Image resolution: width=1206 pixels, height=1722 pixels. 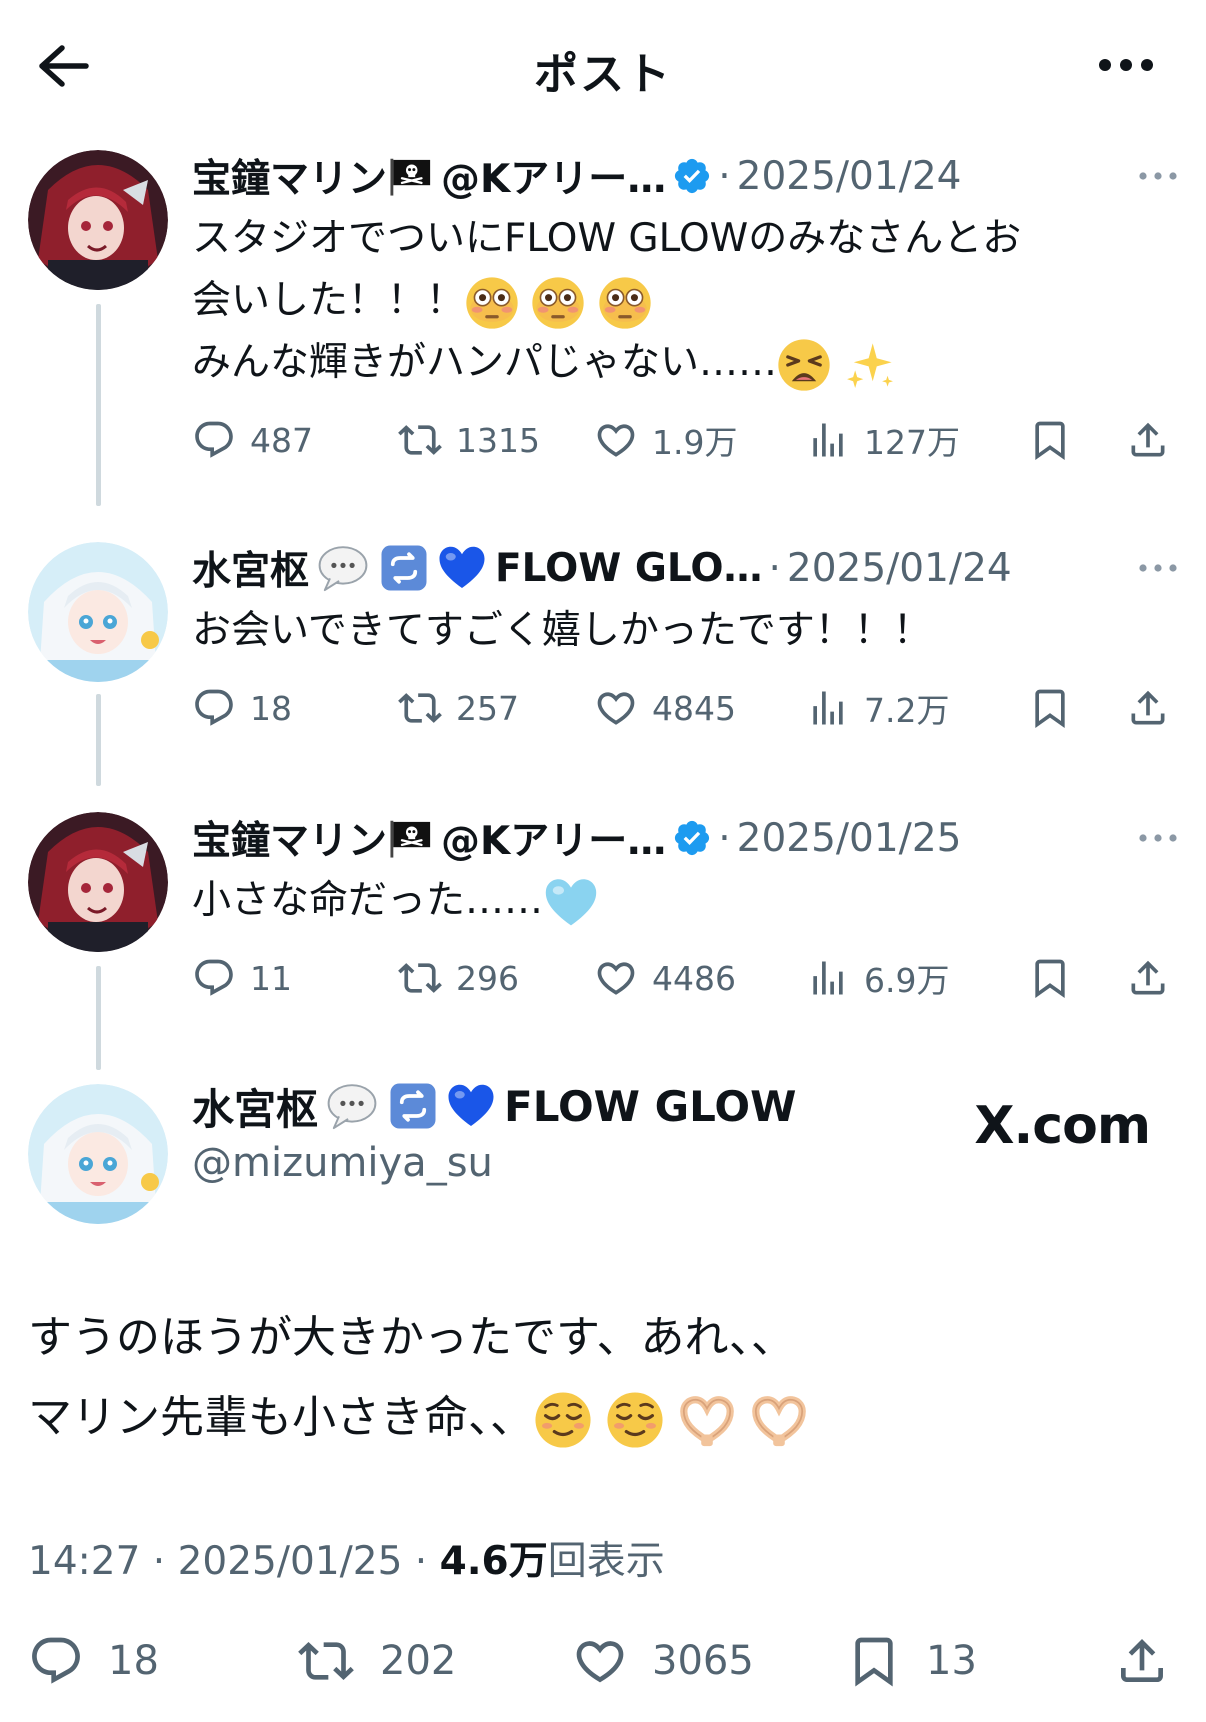 What do you see at coordinates (603, 74) in the screenshot?
I see `page-title: ポスト` at bounding box center [603, 74].